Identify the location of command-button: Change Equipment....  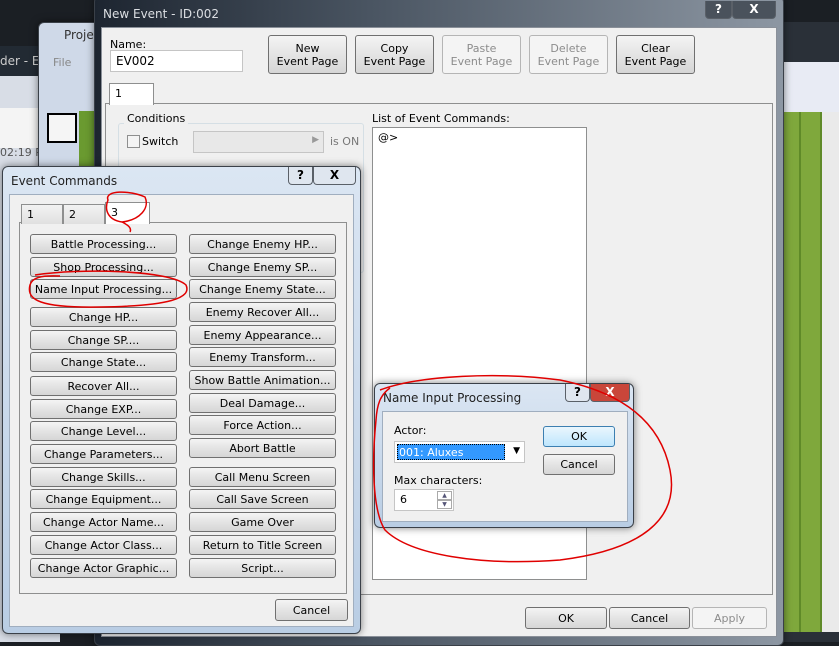
(103, 499).